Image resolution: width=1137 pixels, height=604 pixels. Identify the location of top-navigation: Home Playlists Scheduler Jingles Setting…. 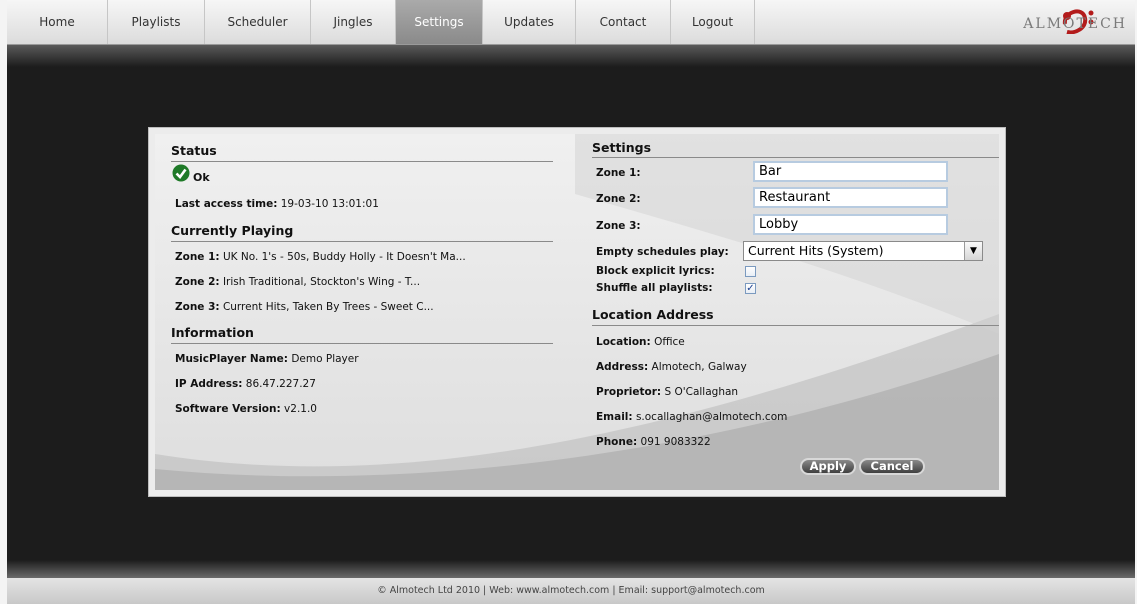
(571, 22).